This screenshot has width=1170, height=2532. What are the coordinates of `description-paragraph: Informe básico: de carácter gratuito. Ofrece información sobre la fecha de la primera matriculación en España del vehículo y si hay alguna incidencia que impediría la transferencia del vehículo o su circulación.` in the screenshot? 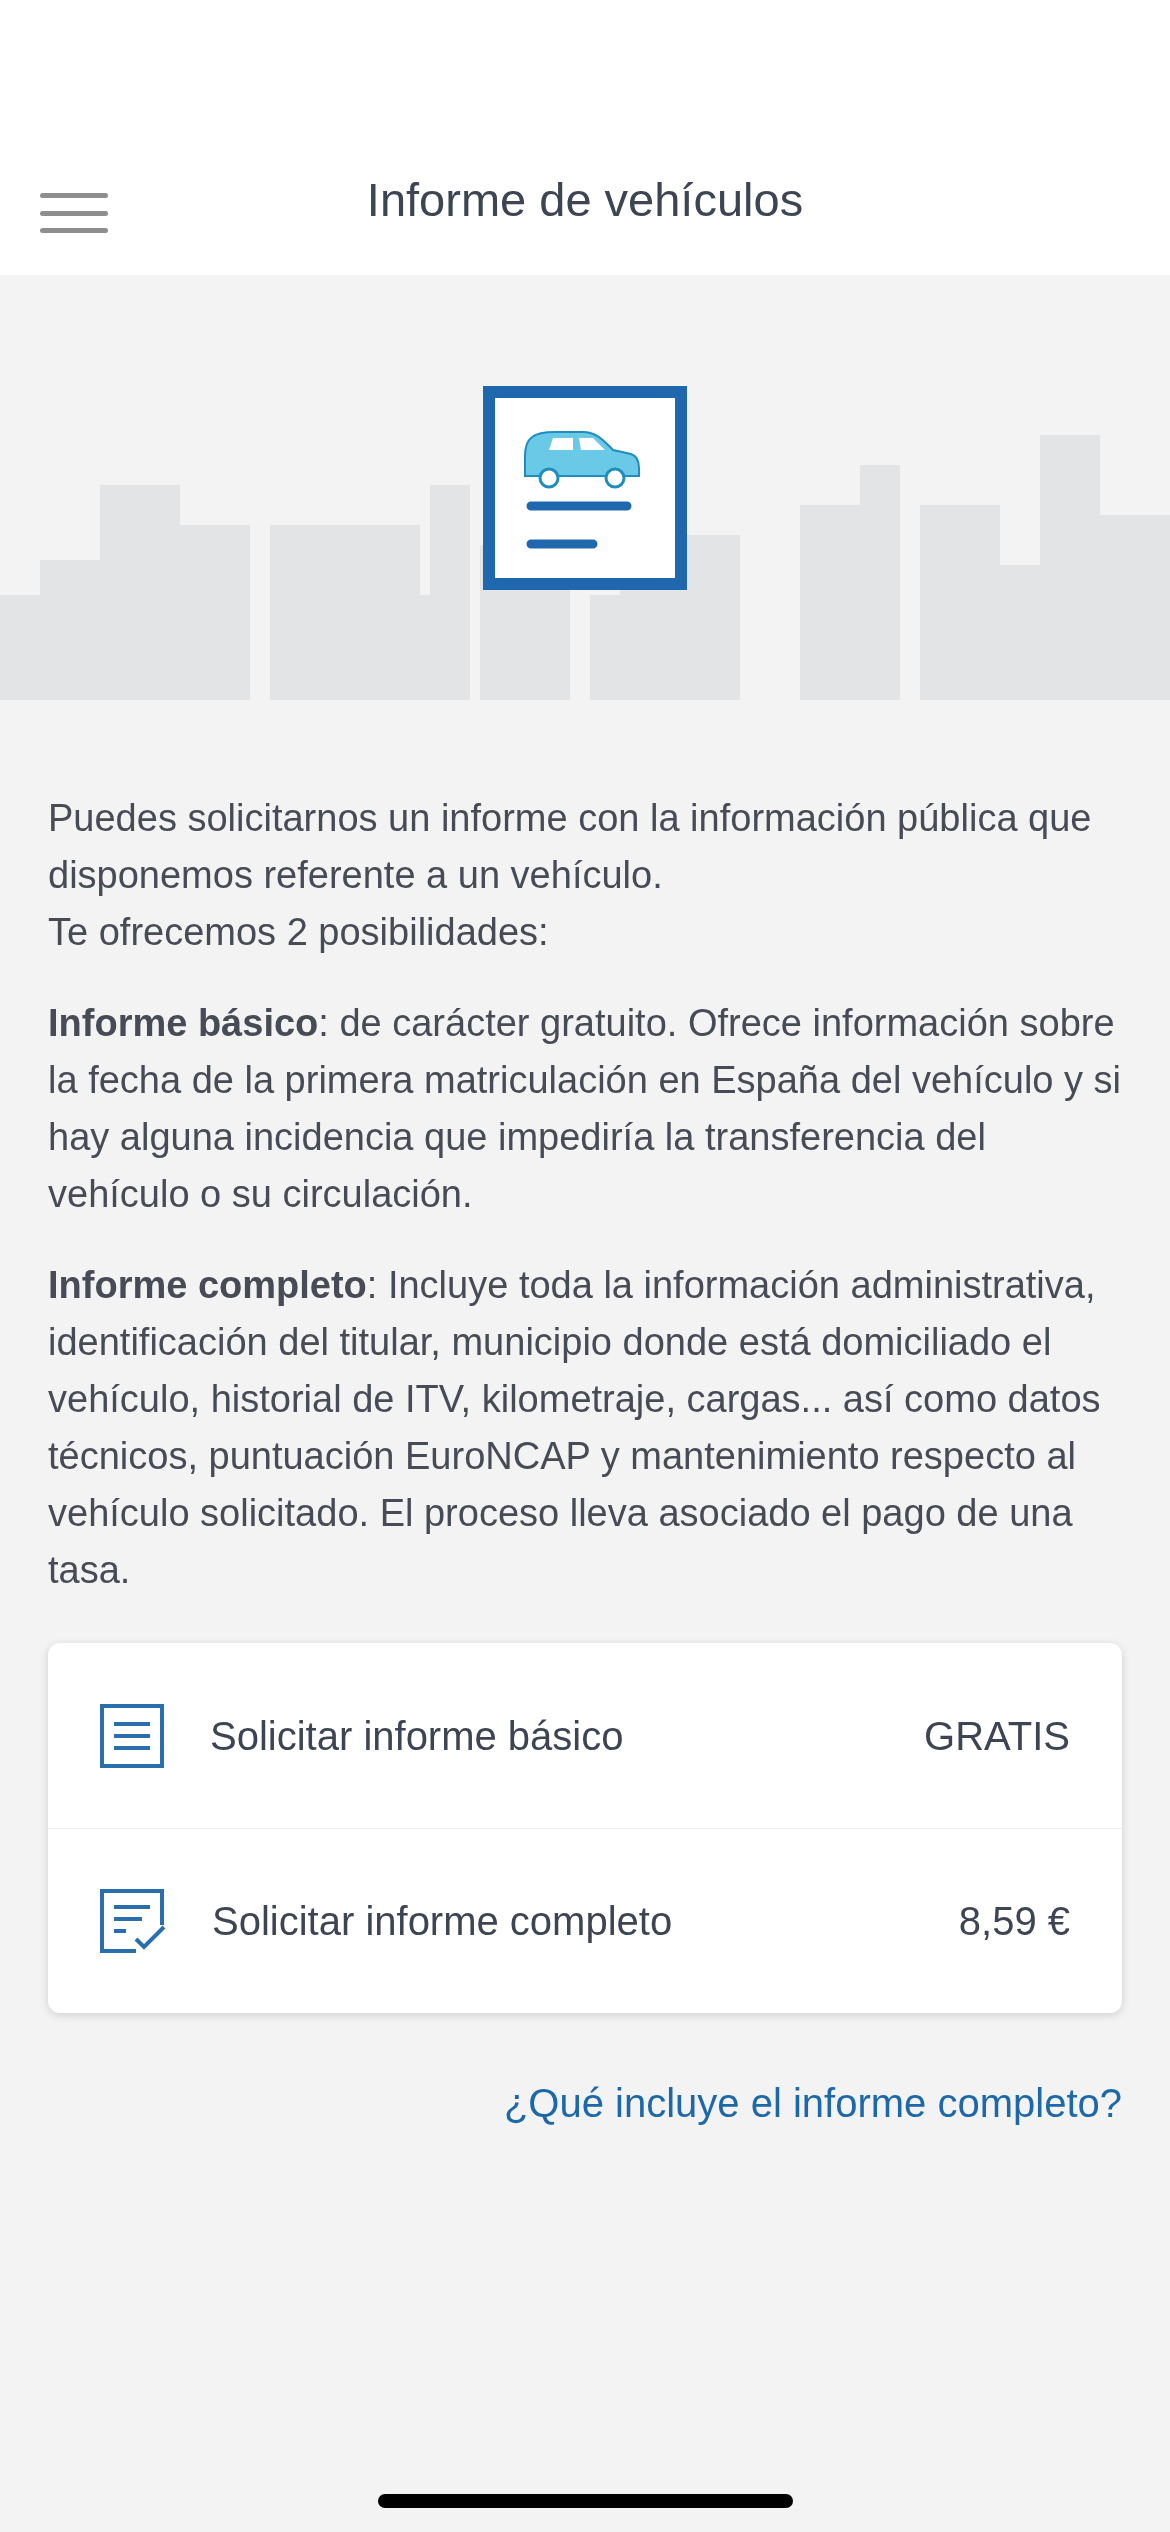 It's located at (585, 1109).